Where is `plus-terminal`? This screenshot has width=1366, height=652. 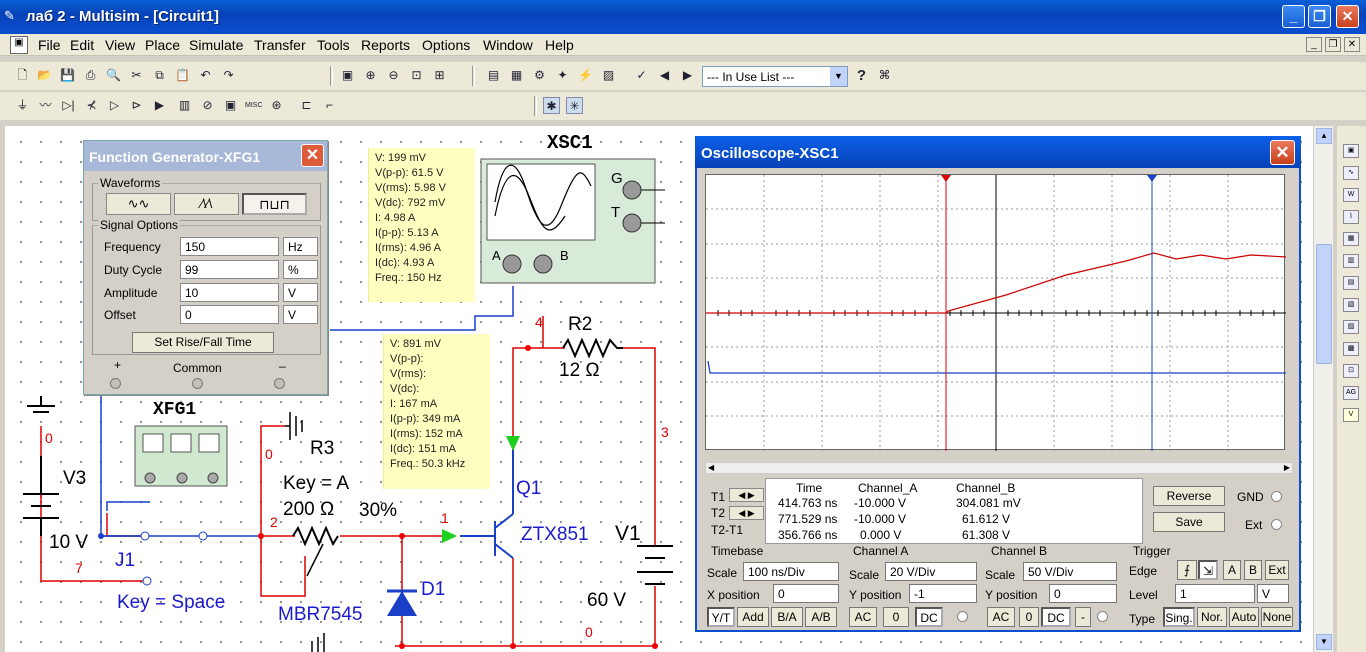
plus-terminal is located at coordinates (115, 383).